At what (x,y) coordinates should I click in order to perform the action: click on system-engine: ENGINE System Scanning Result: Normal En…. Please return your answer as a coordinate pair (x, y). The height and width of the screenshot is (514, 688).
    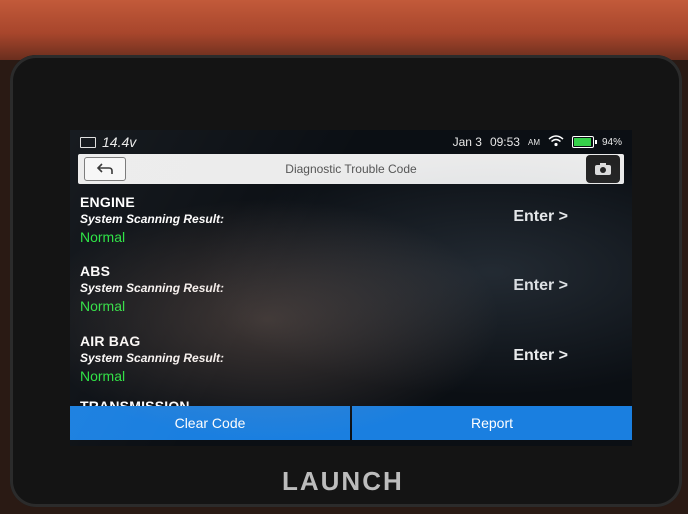
    Looking at the image, I should click on (345, 225).